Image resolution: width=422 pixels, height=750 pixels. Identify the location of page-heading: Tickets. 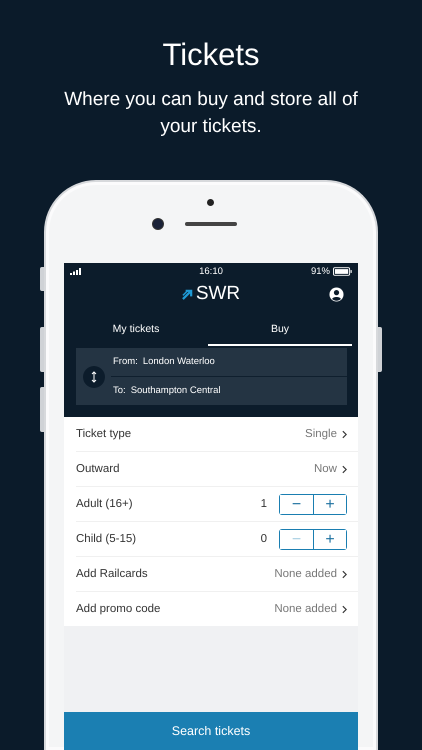
(211, 55).